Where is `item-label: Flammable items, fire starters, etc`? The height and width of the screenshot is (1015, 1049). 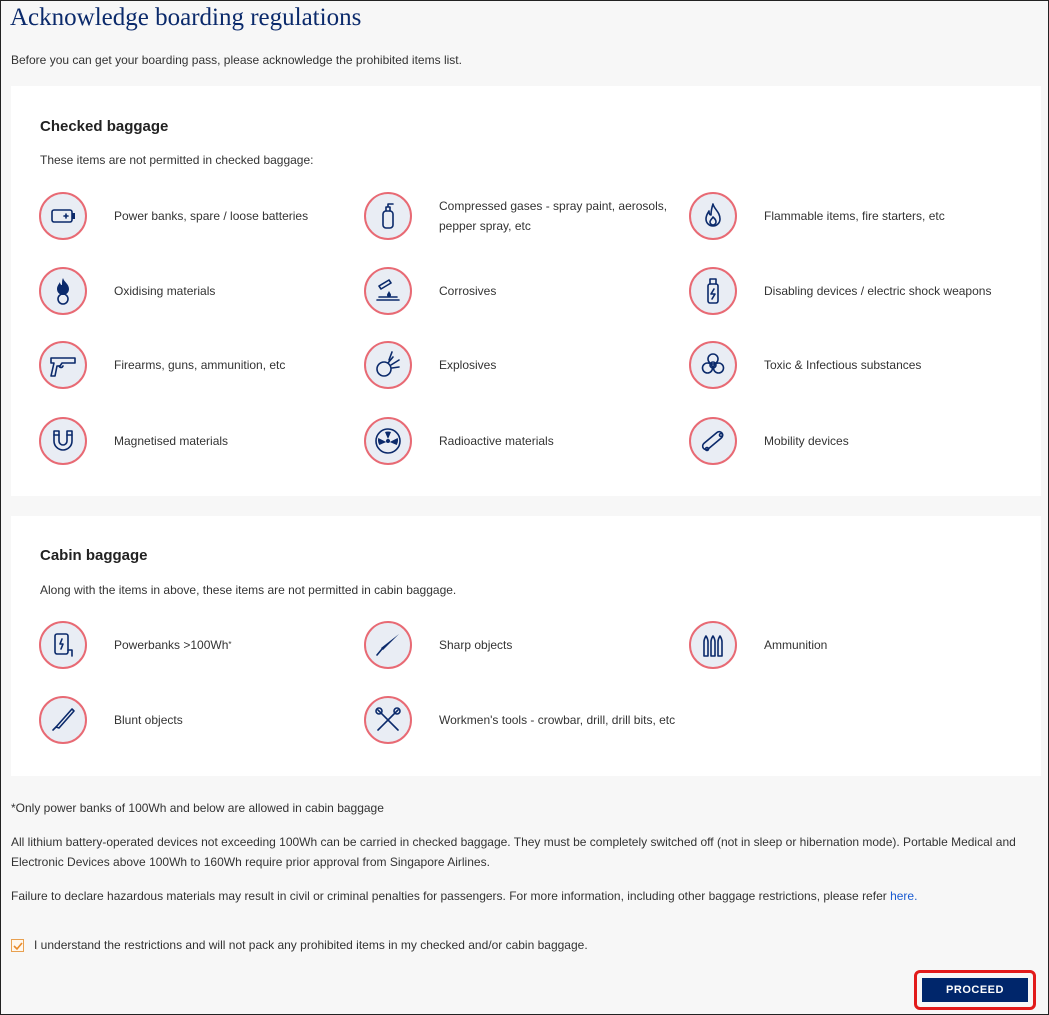 item-label: Flammable items, fire starters, etc is located at coordinates (854, 216).